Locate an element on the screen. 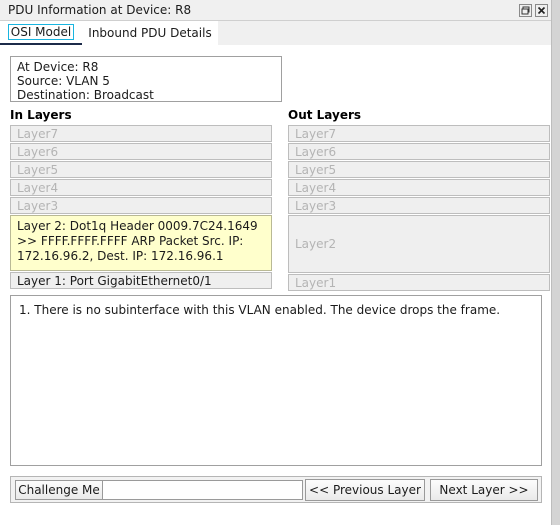  in-layer-row-1: Layer 1: Port GigabitEthernet0/1 is located at coordinates (141, 280).